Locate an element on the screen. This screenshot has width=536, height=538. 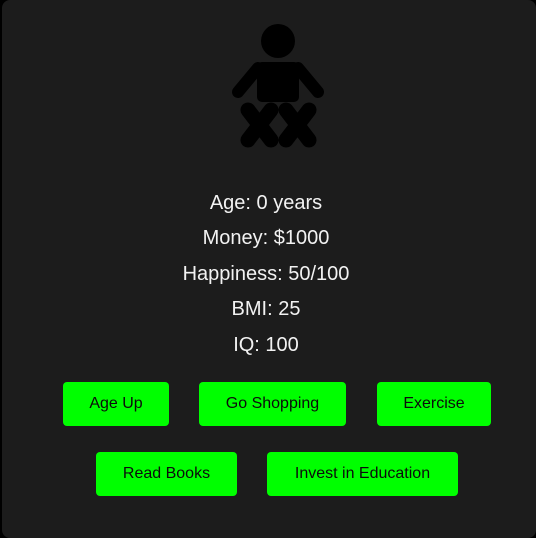
exercise-button: Exercise is located at coordinates (434, 404).